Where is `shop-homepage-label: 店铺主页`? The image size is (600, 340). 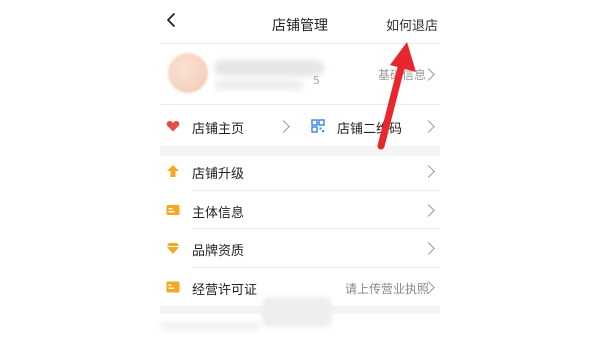 shop-homepage-label: 店铺主页 is located at coordinates (218, 129).